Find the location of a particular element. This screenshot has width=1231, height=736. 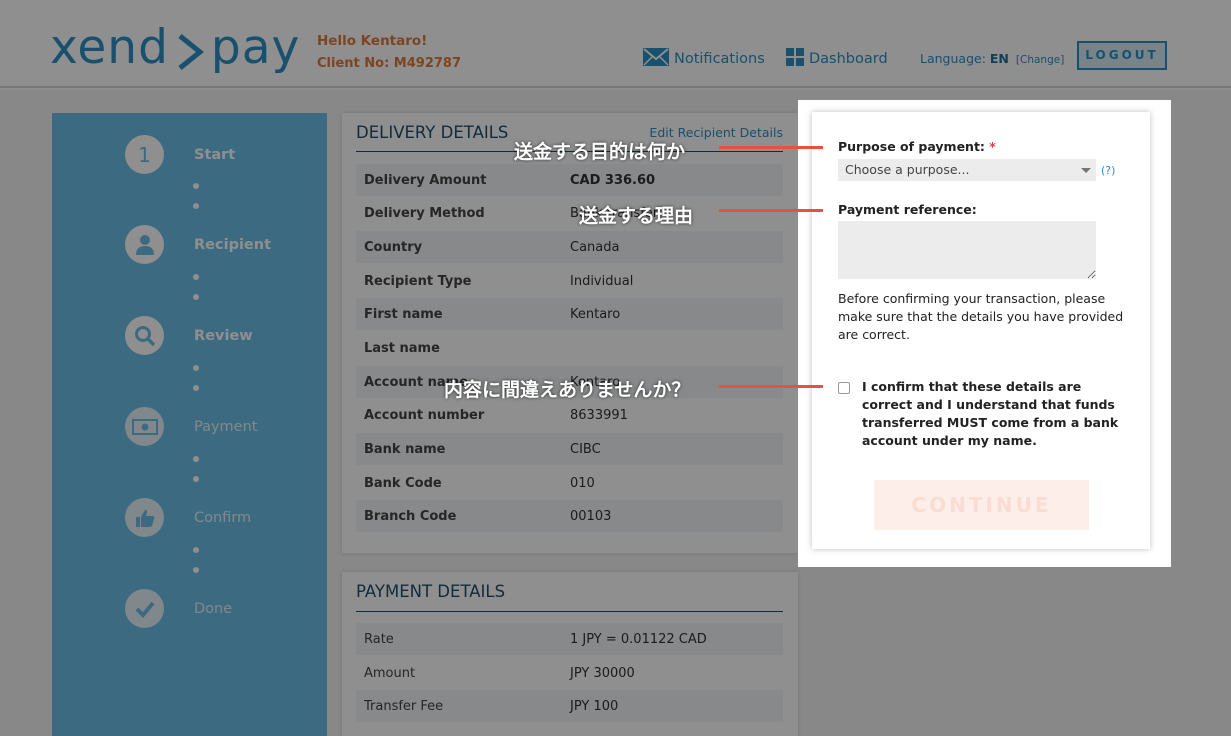

notifications-link: Notifications is located at coordinates (704, 59).